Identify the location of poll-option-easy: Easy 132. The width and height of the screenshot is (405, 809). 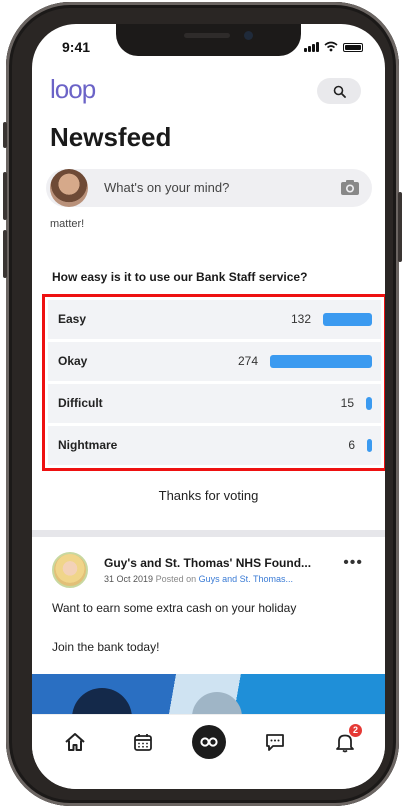
(214, 319).